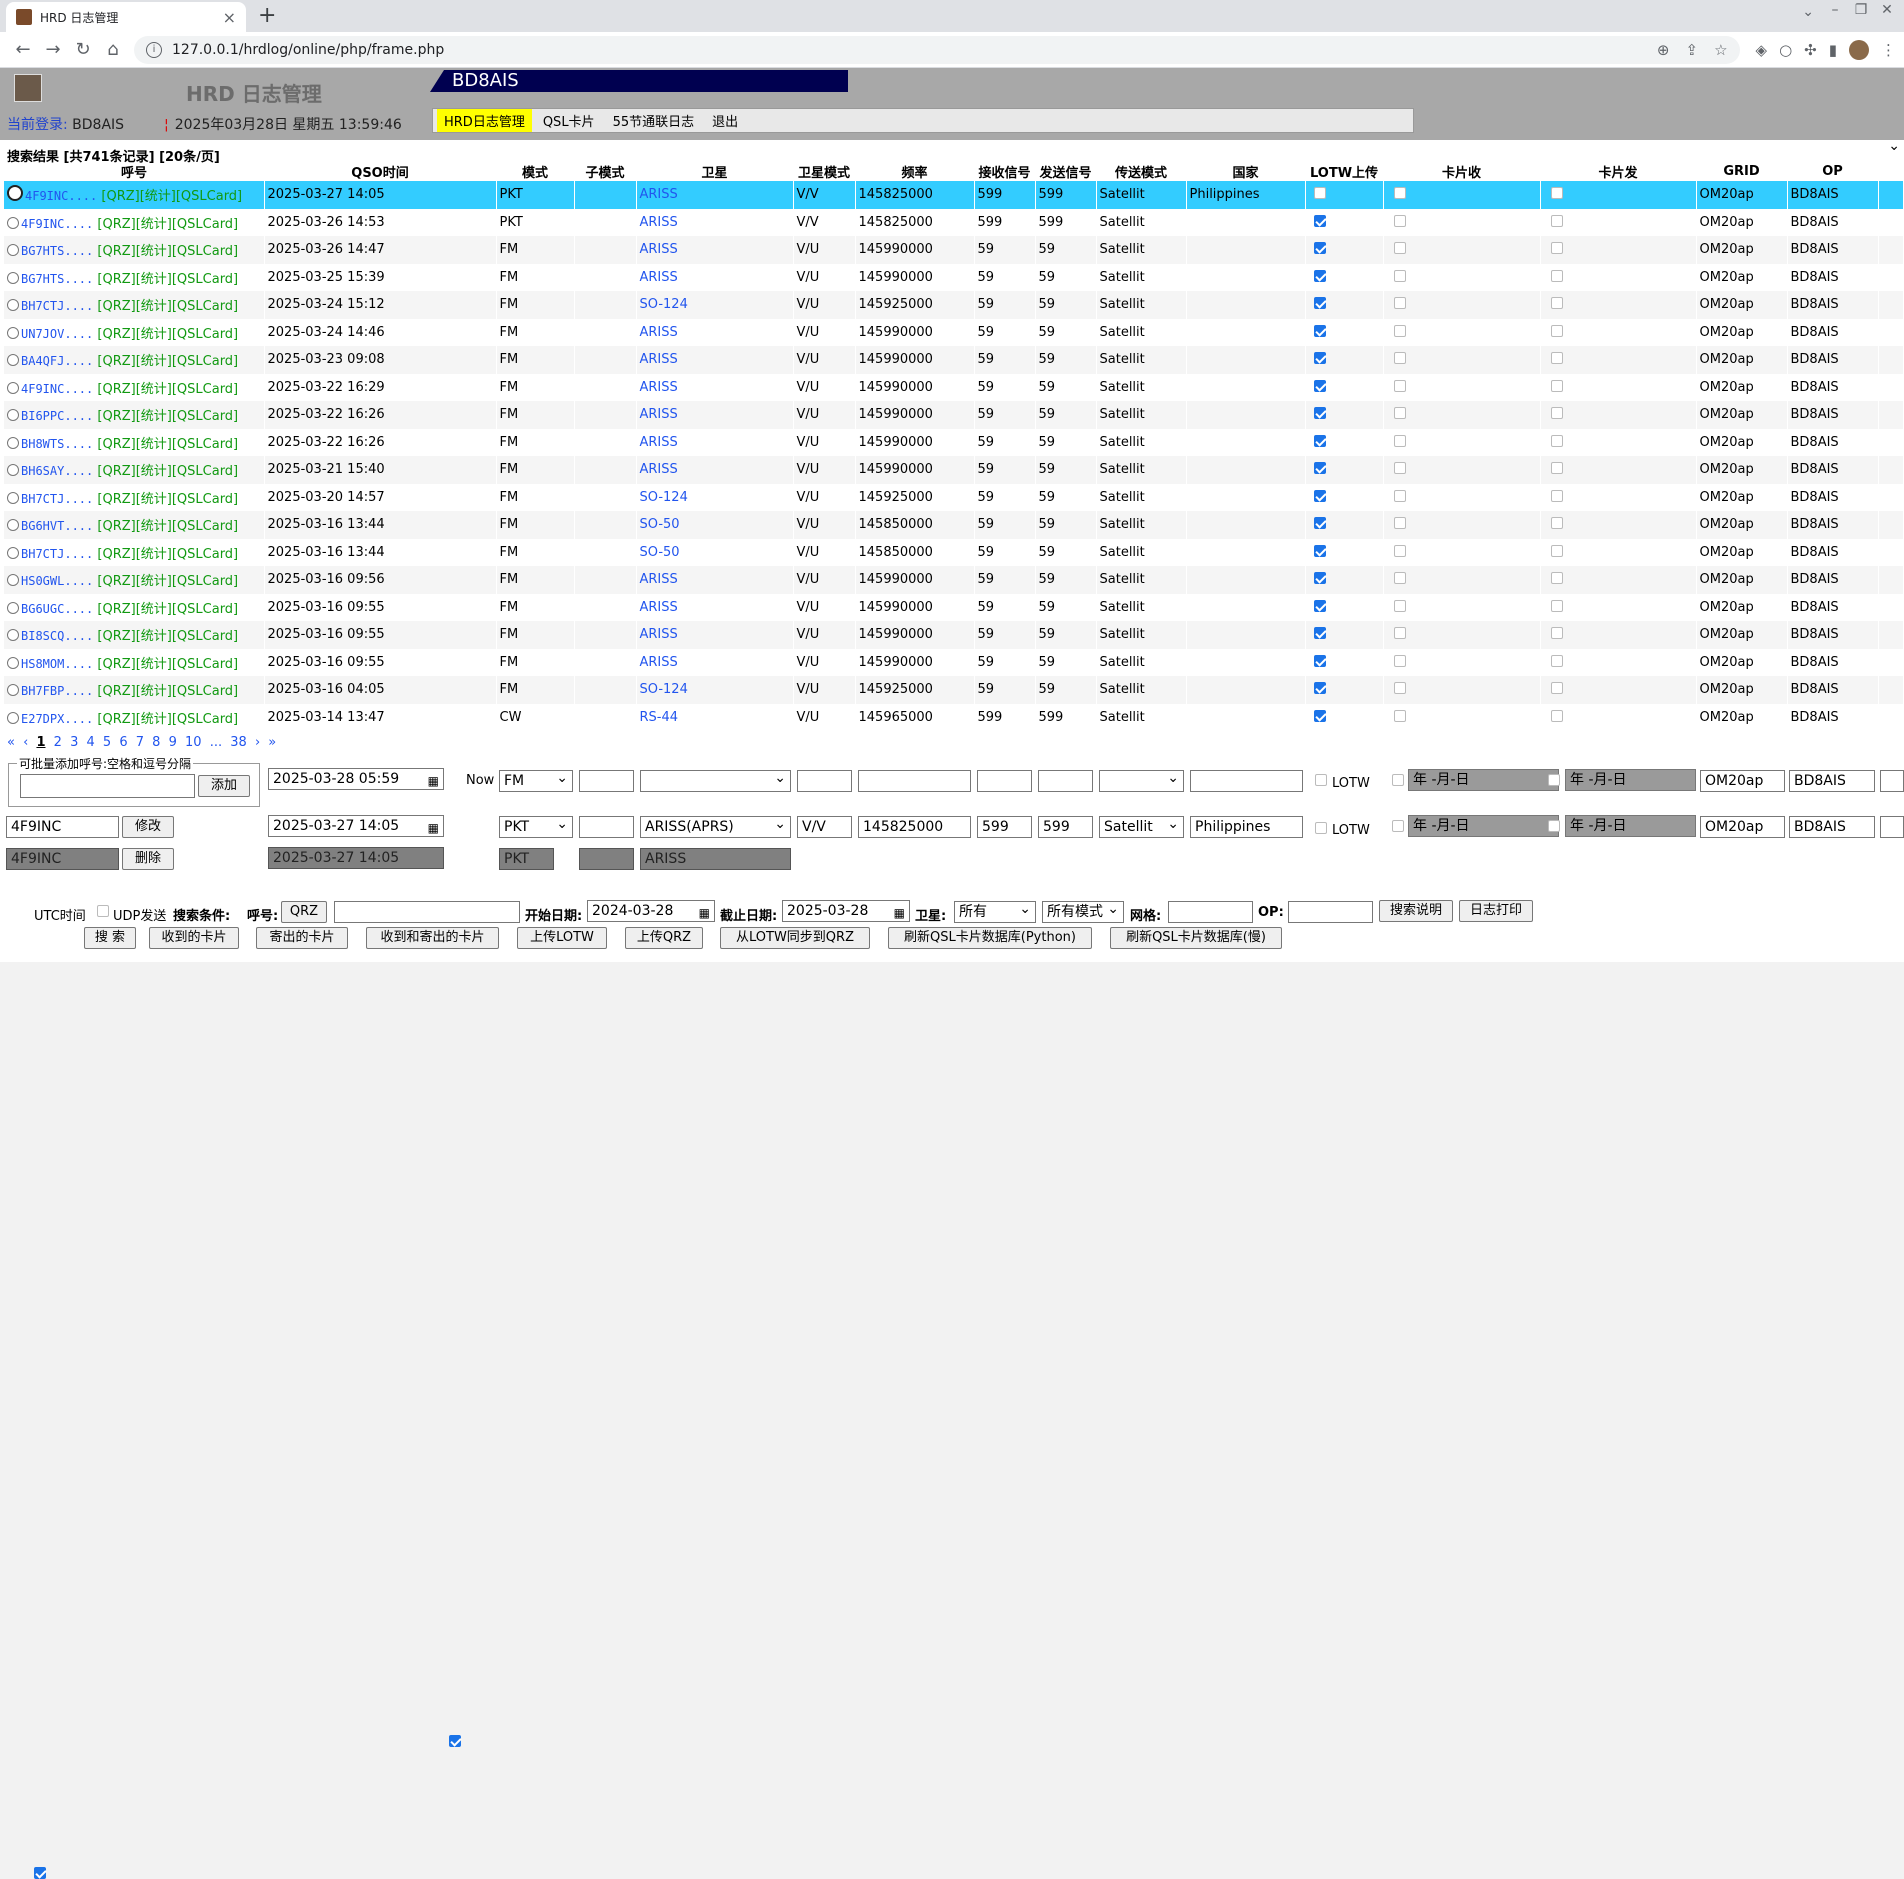 The width and height of the screenshot is (1904, 1879). I want to click on edit-country-input: Philippines, so click(1246, 827).